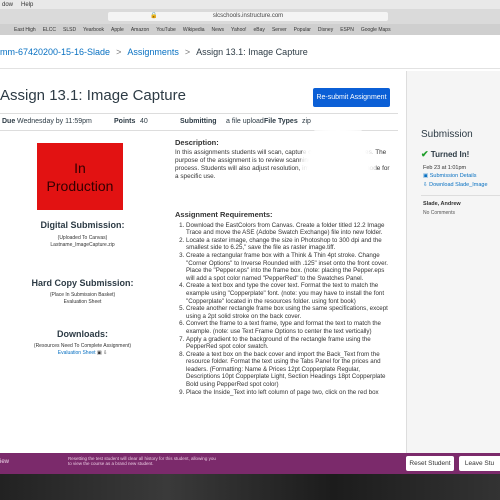 Image resolution: width=500 pixels, height=500 pixels. I want to click on in-production-image: In Production, so click(80, 176).